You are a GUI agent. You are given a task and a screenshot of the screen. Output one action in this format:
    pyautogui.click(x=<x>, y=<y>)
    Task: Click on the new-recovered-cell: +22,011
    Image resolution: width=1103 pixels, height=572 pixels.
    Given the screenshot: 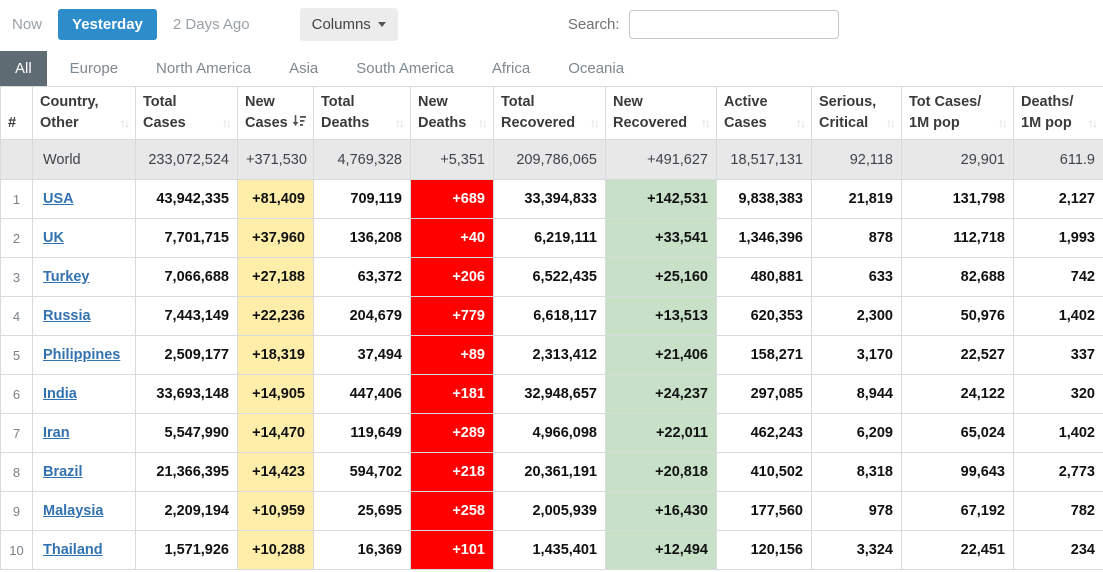 What is the action you would take?
    pyautogui.click(x=661, y=433)
    